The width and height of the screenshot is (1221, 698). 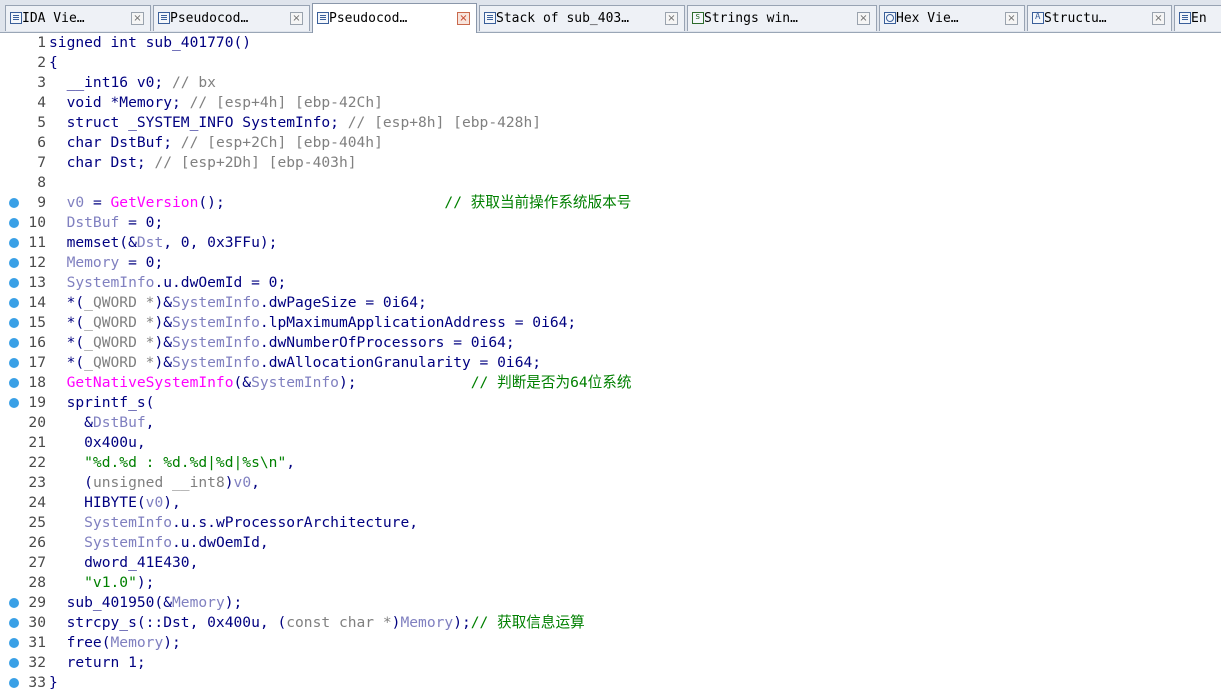 What do you see at coordinates (610, 183) in the screenshot?
I see `code-line: 8` at bounding box center [610, 183].